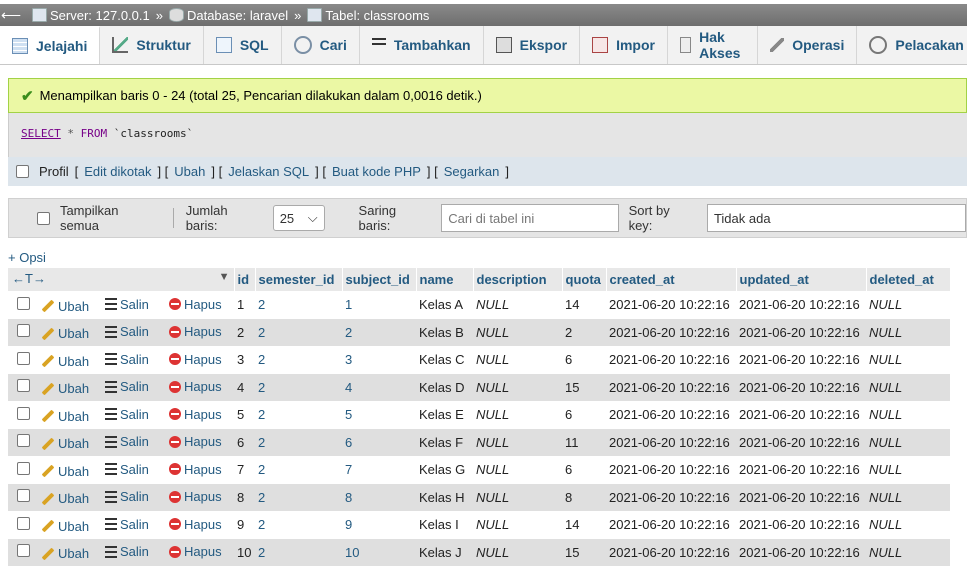 The image size is (967, 569). What do you see at coordinates (444, 552) in the screenshot?
I see `cell-name: Kelas J` at bounding box center [444, 552].